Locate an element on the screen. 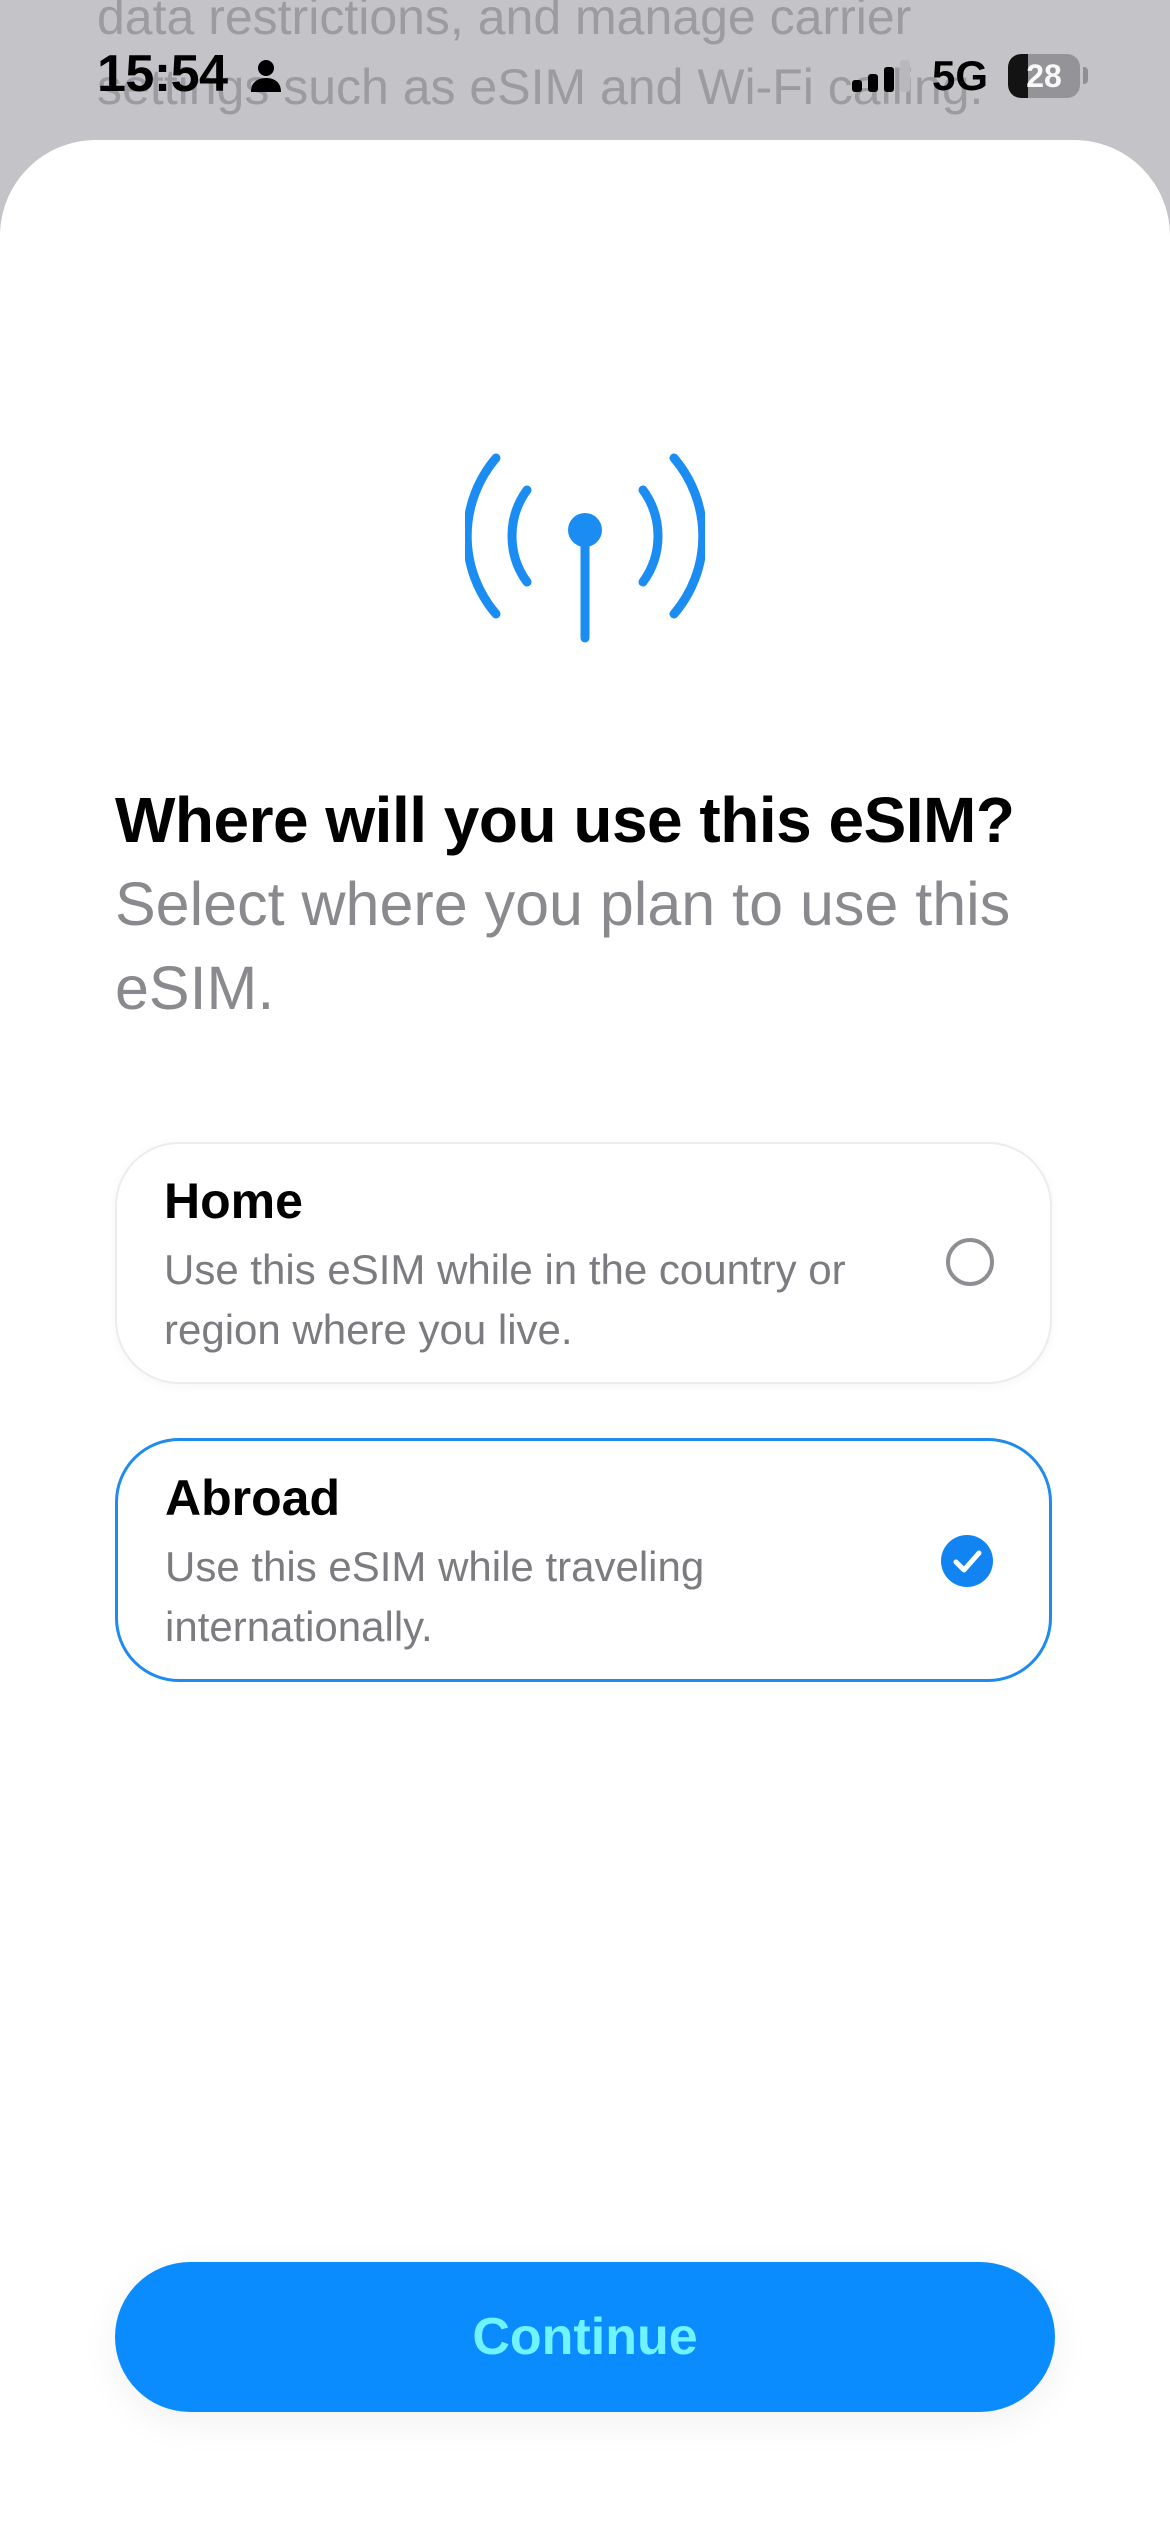 The height and width of the screenshot is (2532, 1170). status-bar: 15:54 5G 28 is located at coordinates (585, 75).